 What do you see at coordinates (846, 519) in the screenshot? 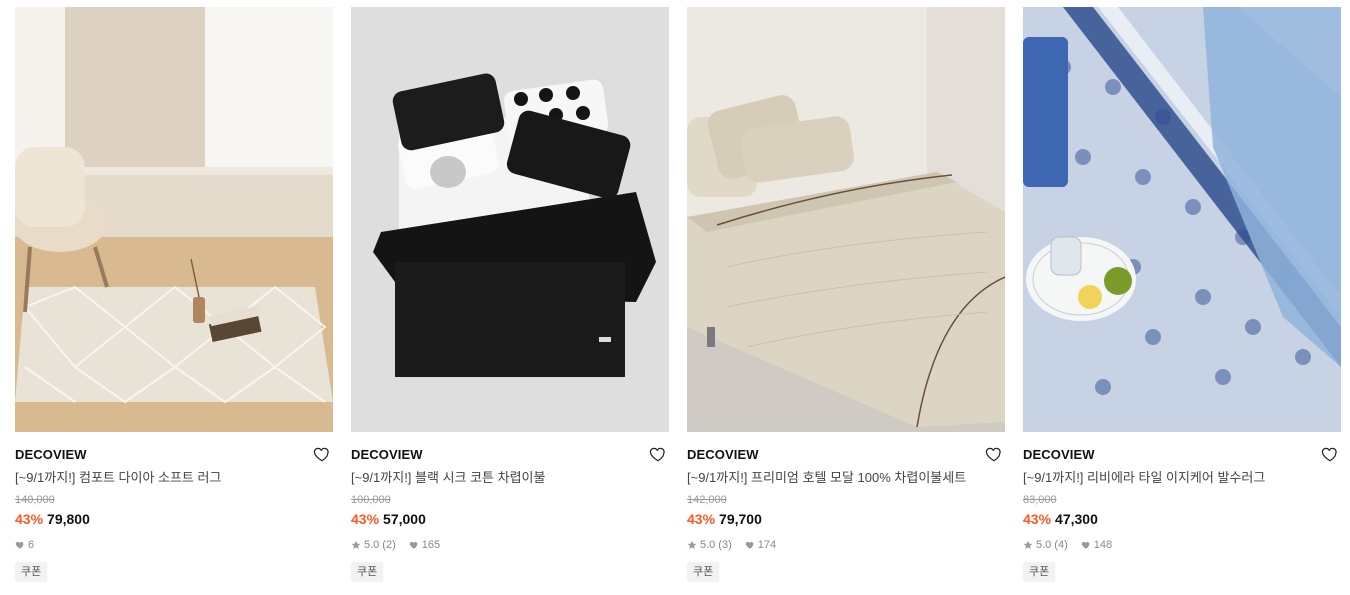
I see `price-row: 43% 79,700` at bounding box center [846, 519].